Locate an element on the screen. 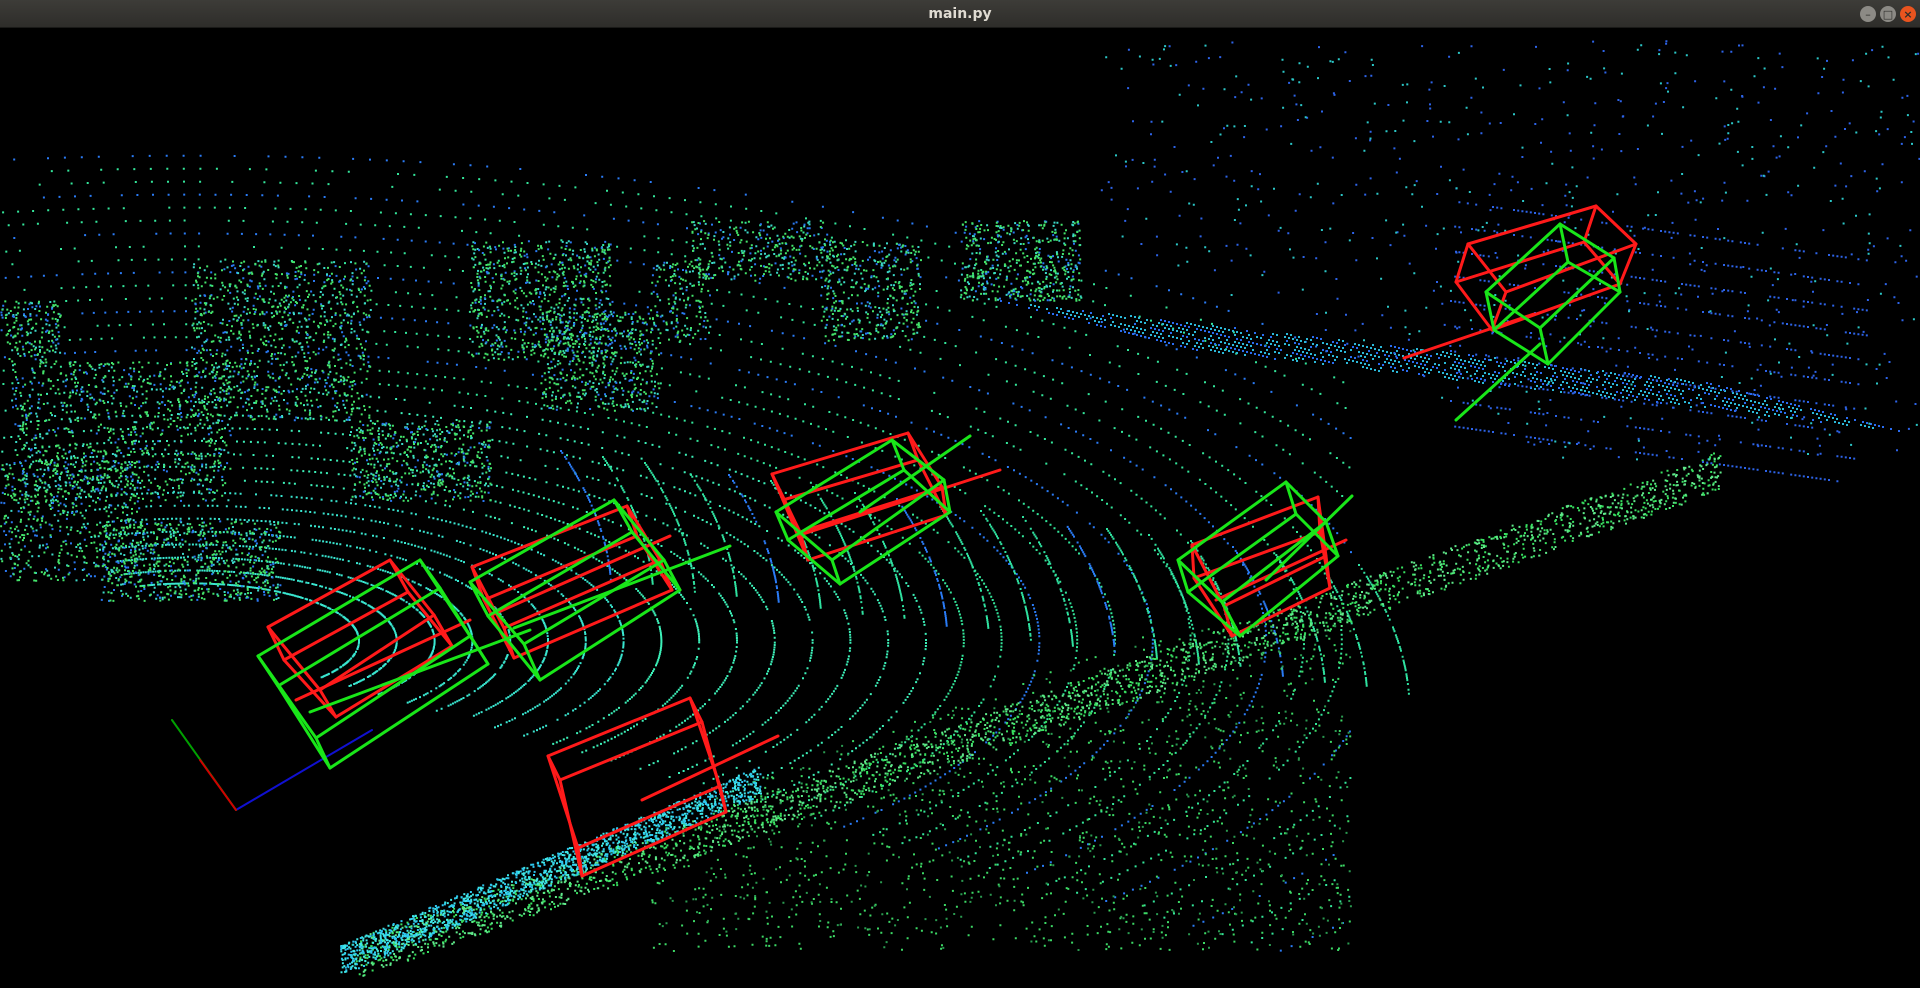 The width and height of the screenshot is (1920, 988). coordinate-axes is located at coordinates (272, 765).